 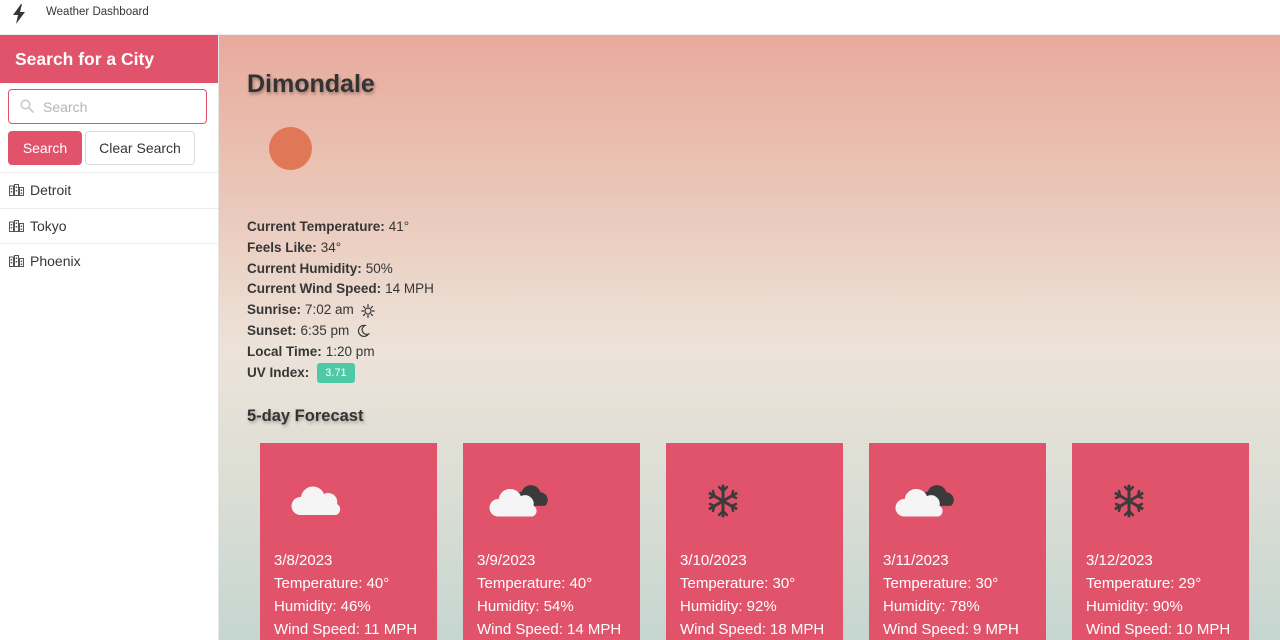 What do you see at coordinates (51, 190) in the screenshot?
I see `city-label: Detroit` at bounding box center [51, 190].